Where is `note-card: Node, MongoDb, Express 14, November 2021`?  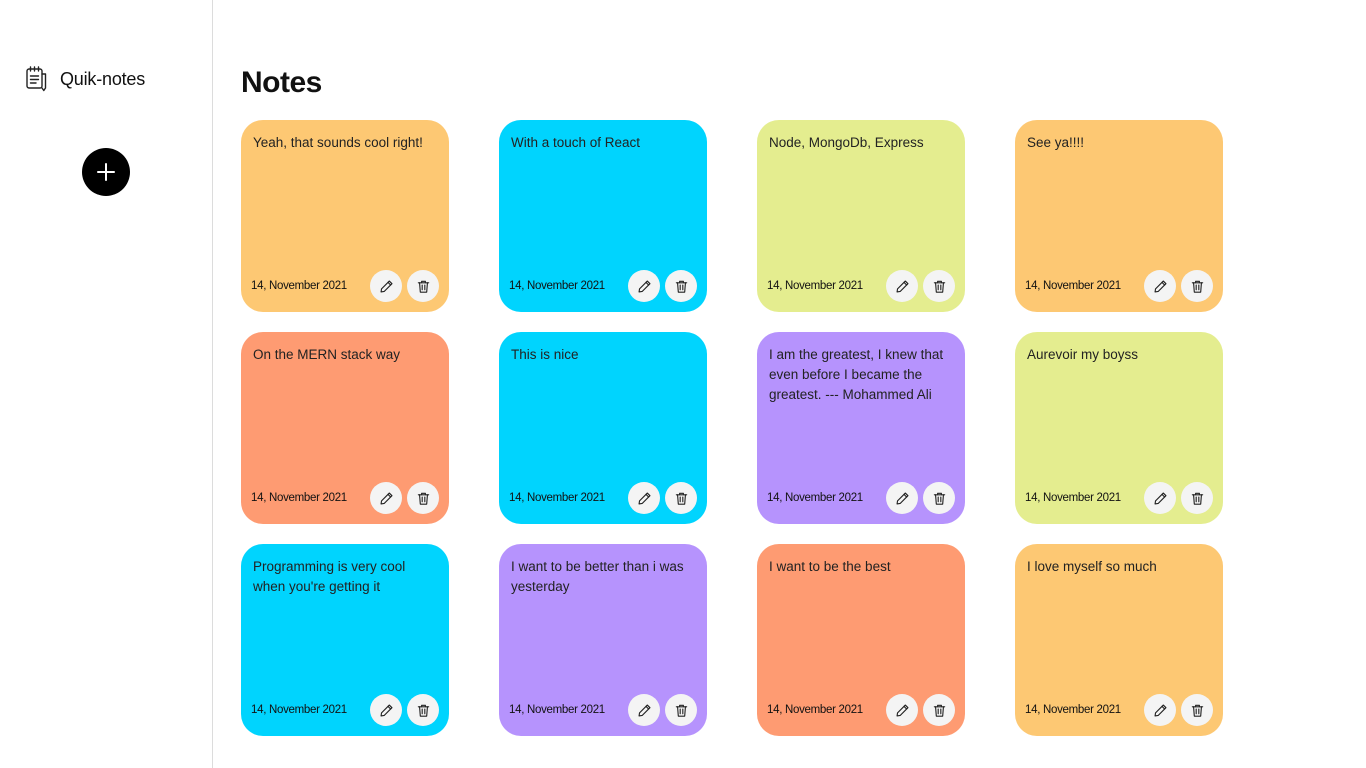 note-card: Node, MongoDb, Express 14, November 2021 is located at coordinates (861, 216).